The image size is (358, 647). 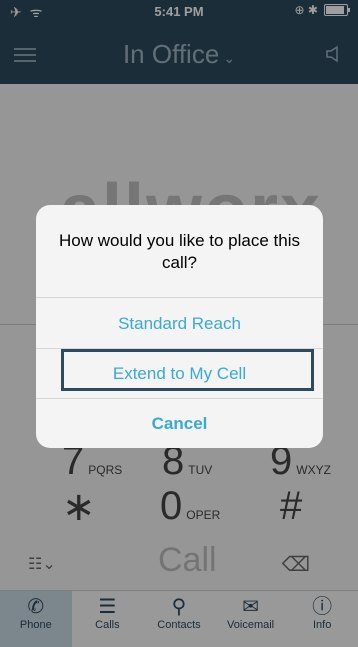 What do you see at coordinates (187, 370) in the screenshot?
I see `selection-highlight` at bounding box center [187, 370].